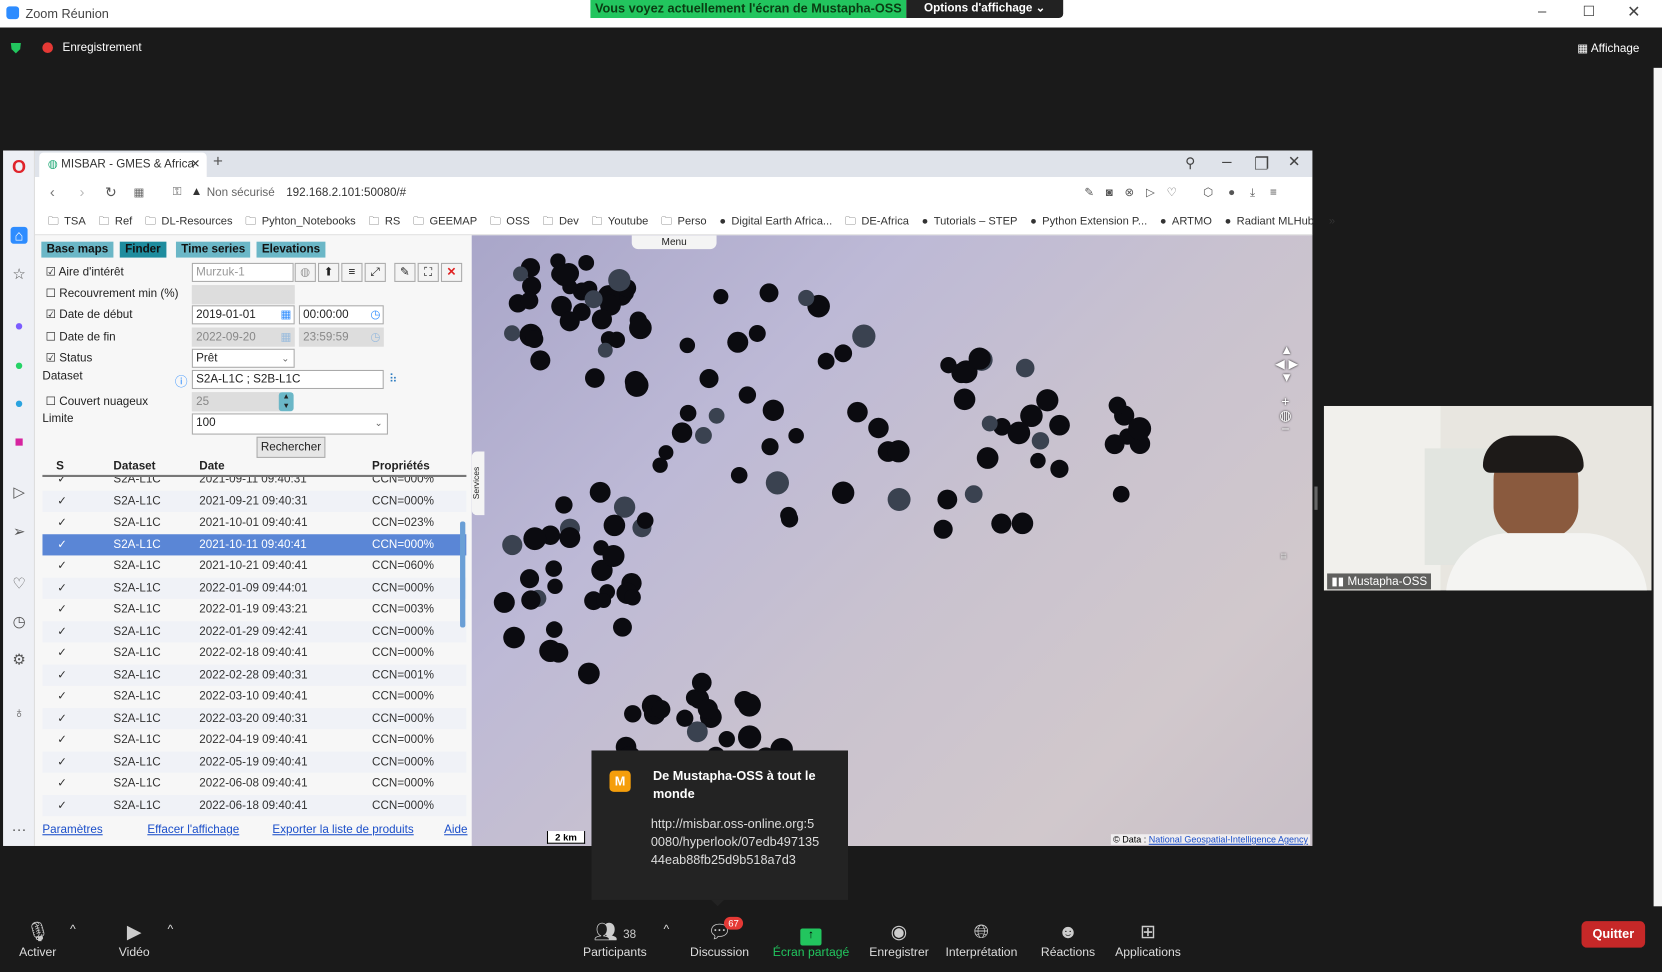 The height and width of the screenshot is (972, 1662). I want to click on settings-icon: ⚙, so click(19, 660).